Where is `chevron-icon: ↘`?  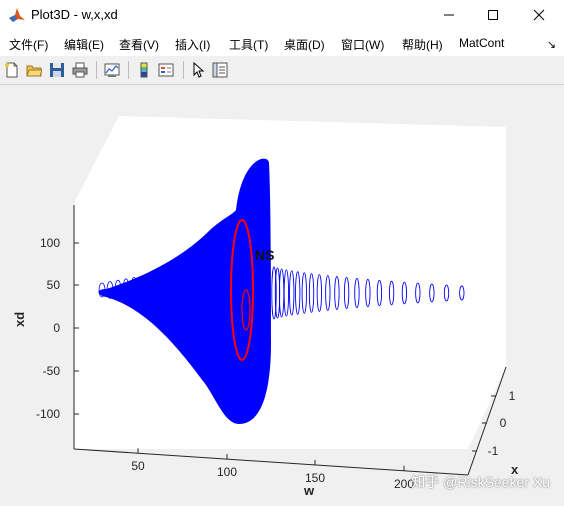 chevron-icon: ↘ is located at coordinates (551, 44).